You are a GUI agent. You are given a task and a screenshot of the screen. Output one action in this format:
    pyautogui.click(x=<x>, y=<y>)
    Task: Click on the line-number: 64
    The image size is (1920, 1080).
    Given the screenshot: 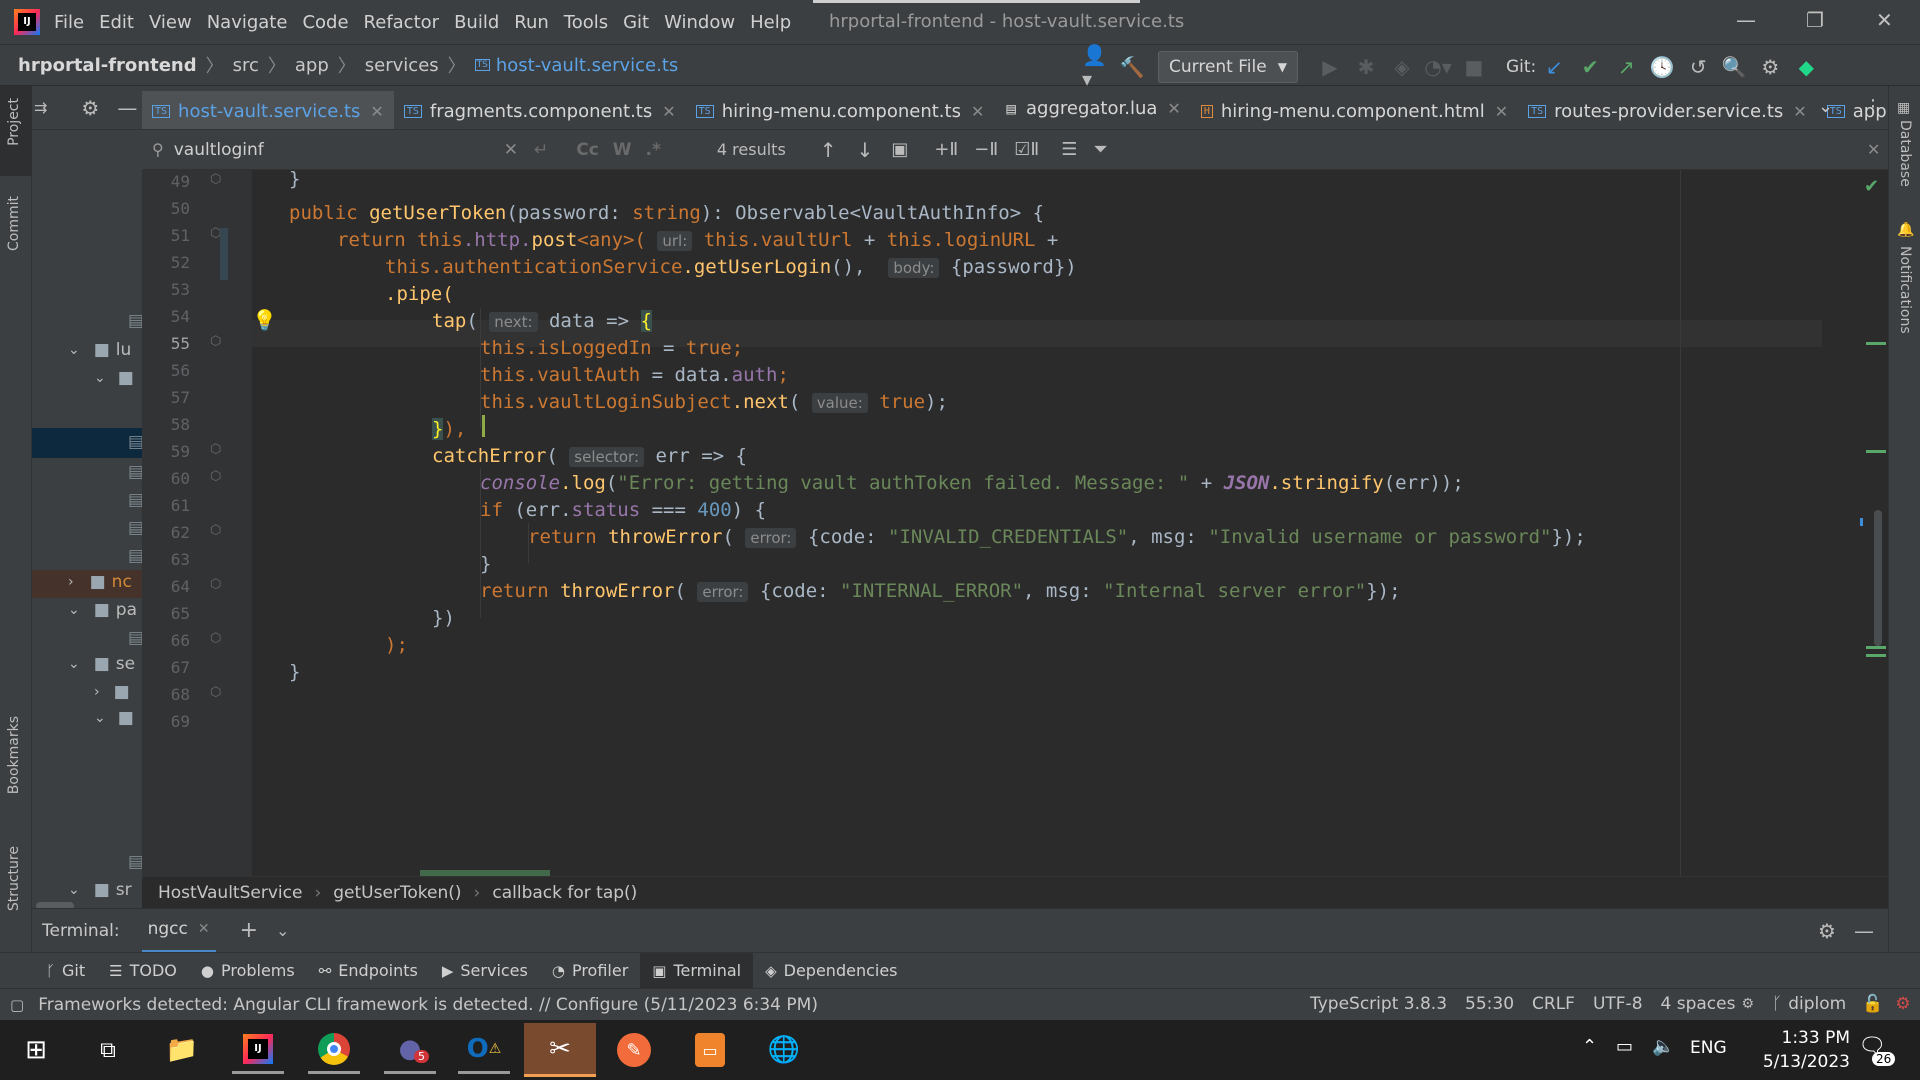 What is the action you would take?
    pyautogui.click(x=166, y=586)
    